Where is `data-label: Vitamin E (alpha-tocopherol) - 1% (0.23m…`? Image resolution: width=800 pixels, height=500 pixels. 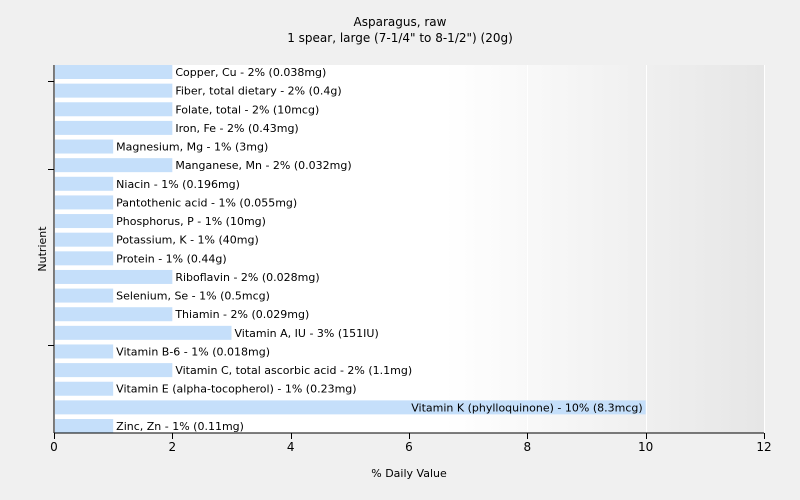 data-label: Vitamin E (alpha-tocopherol) - 1% (0.23m… is located at coordinates (236, 389).